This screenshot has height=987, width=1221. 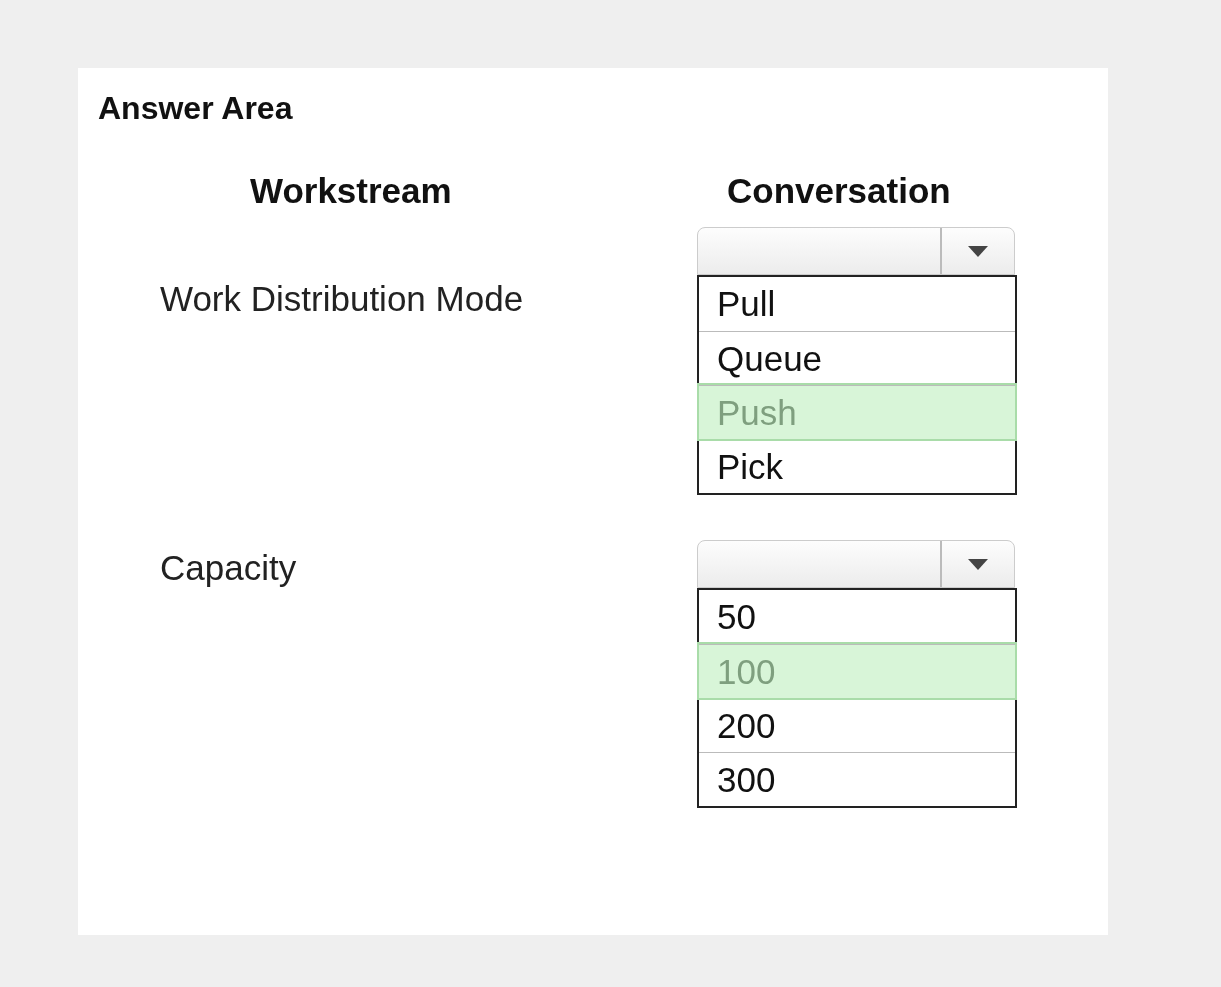 What do you see at coordinates (839, 191) in the screenshot?
I see `column-header: Conversation` at bounding box center [839, 191].